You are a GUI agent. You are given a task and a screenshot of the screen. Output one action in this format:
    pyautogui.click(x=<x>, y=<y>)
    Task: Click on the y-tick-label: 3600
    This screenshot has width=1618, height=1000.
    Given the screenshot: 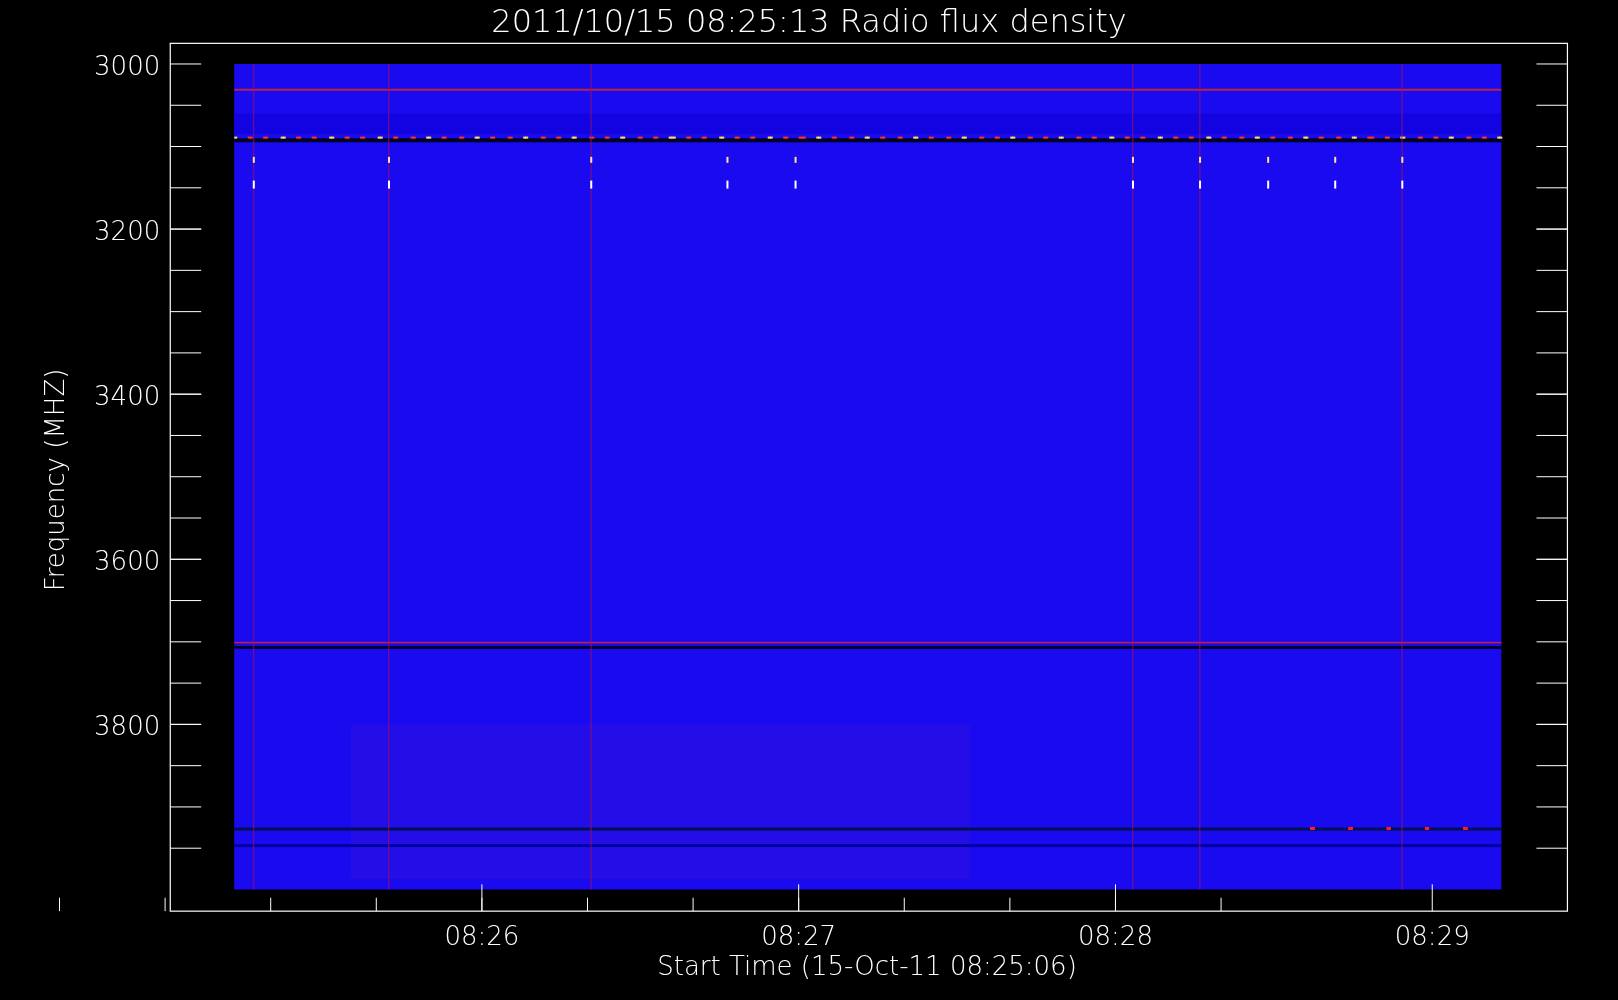 What is the action you would take?
    pyautogui.click(x=127, y=561)
    